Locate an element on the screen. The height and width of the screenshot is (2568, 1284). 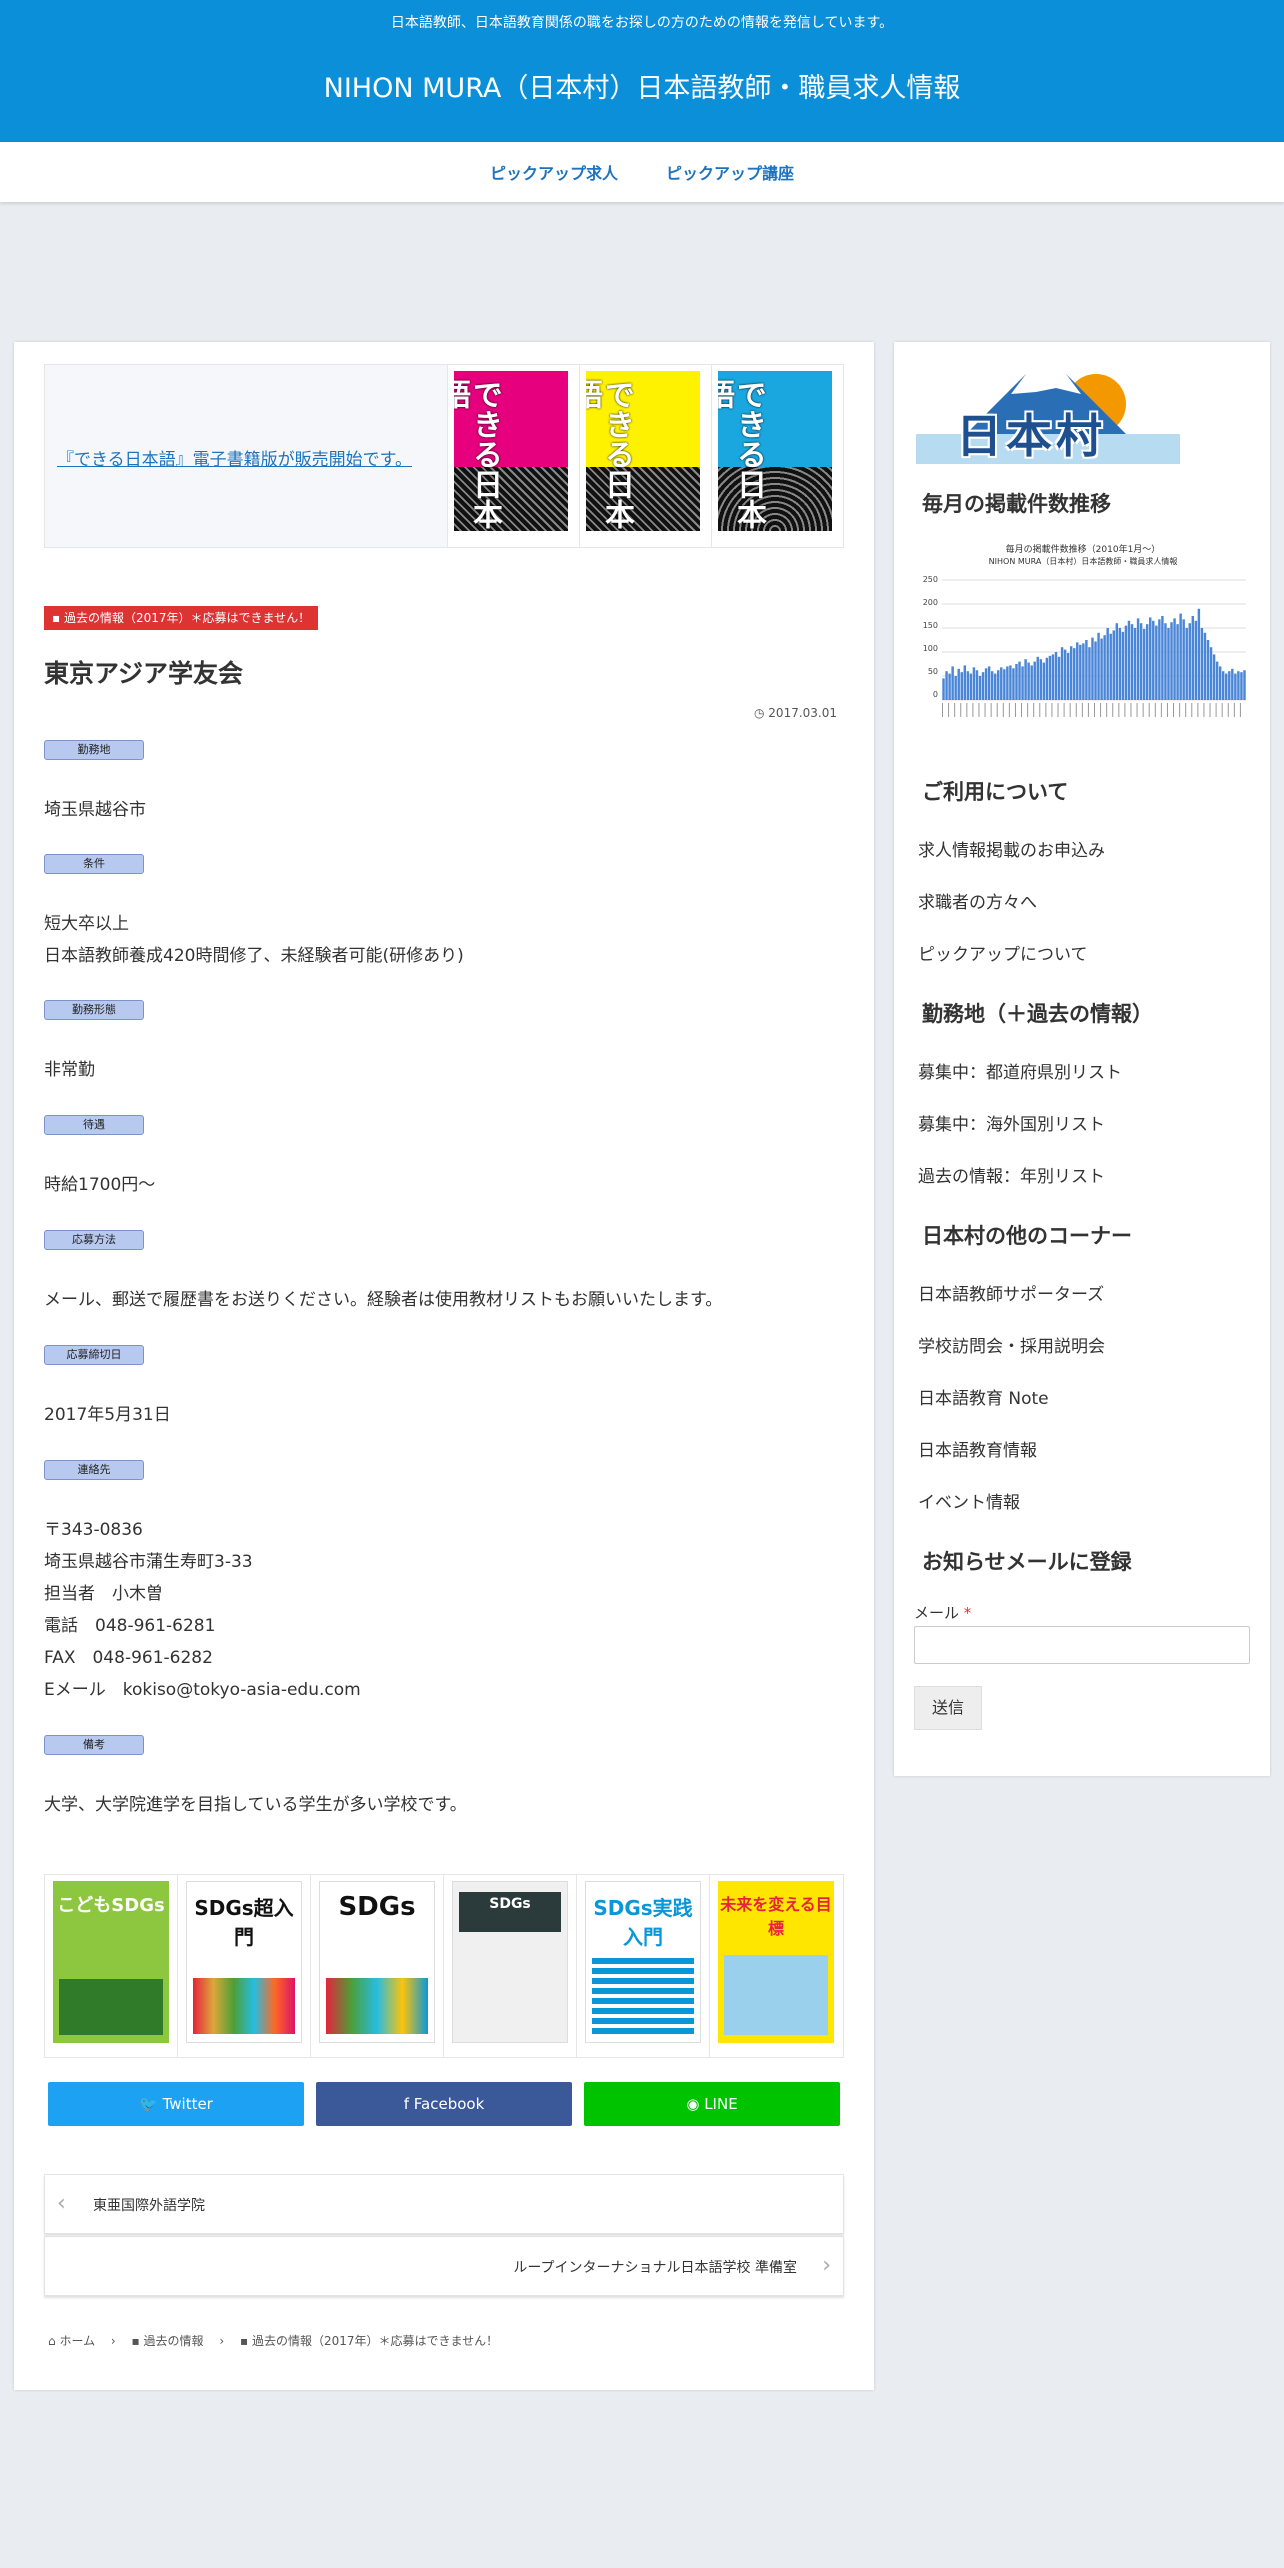
promo-book-1: できる日本語 is located at coordinates (513, 456).